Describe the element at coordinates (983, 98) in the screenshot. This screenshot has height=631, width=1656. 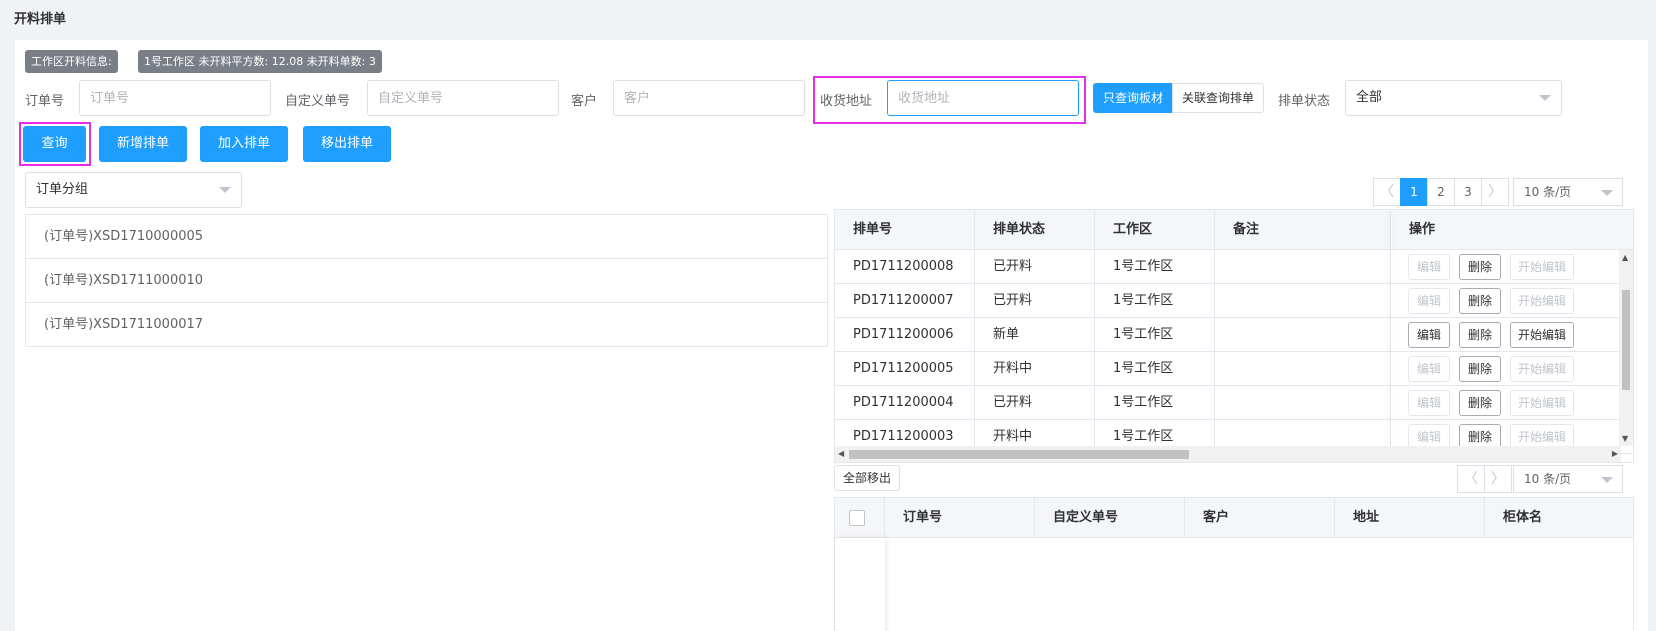
I see `address-input` at that location.